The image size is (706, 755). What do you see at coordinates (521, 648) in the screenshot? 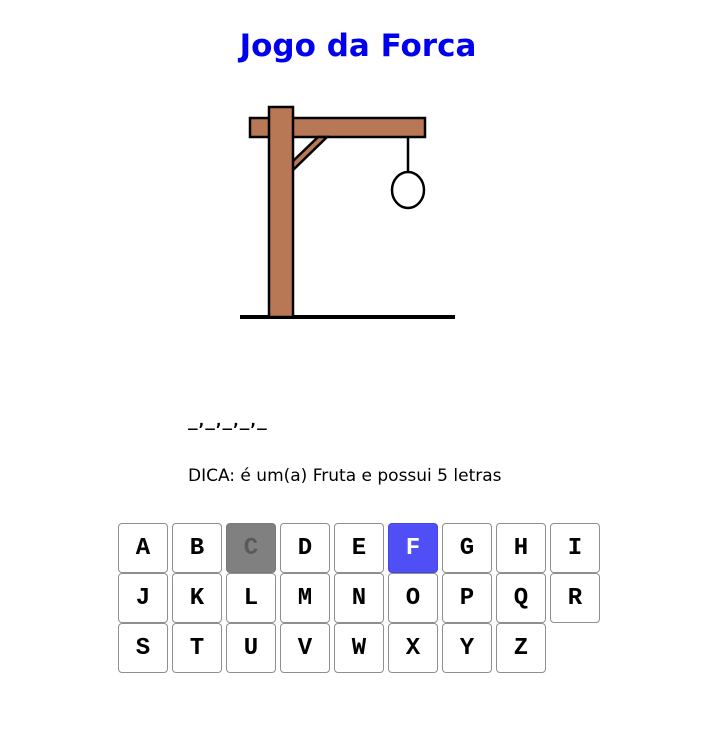
I see `letter-key-z: Z` at bounding box center [521, 648].